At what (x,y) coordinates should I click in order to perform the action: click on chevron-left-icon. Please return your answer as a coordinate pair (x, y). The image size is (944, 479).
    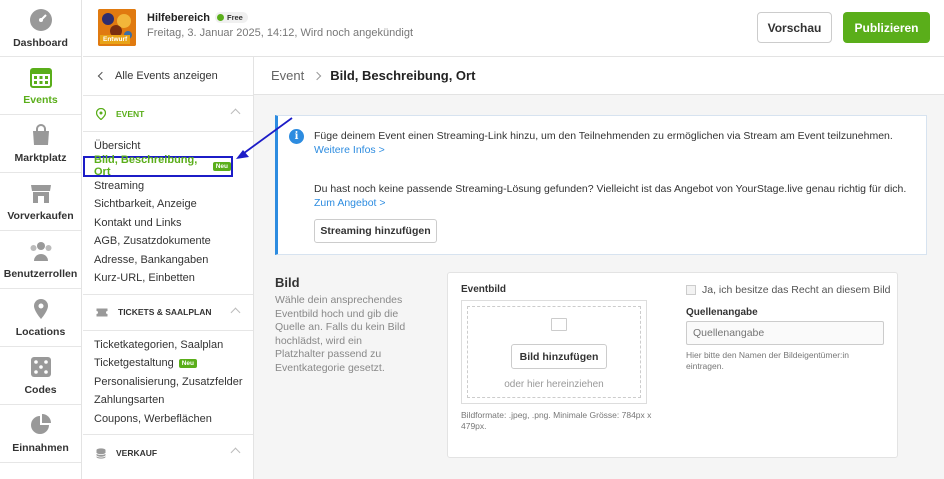
    Looking at the image, I should click on (102, 76).